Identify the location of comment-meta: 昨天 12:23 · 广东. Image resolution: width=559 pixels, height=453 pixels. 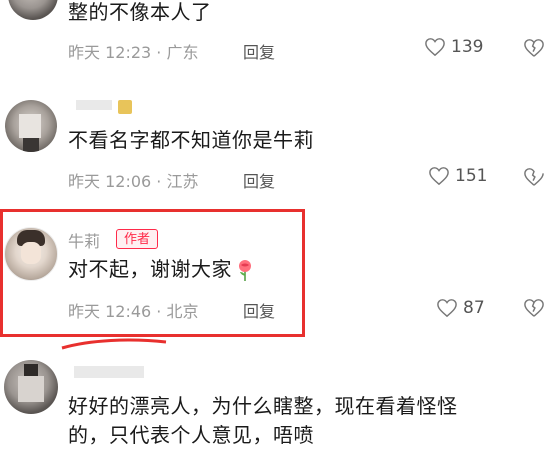
(133, 51).